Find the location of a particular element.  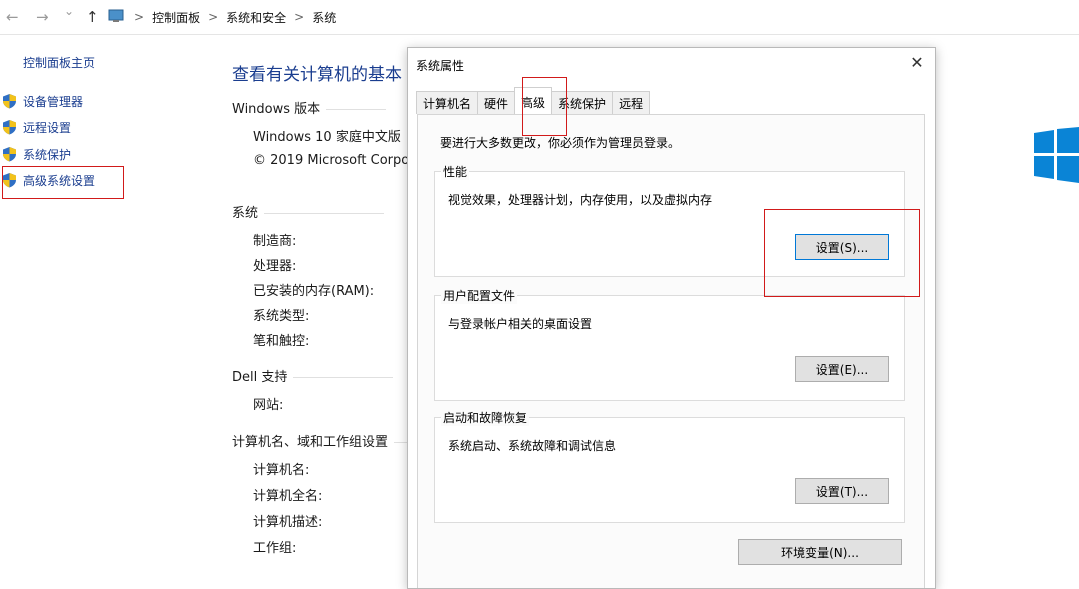

windows-edition-value: Windows 10 家庭中文版 is located at coordinates (327, 137).